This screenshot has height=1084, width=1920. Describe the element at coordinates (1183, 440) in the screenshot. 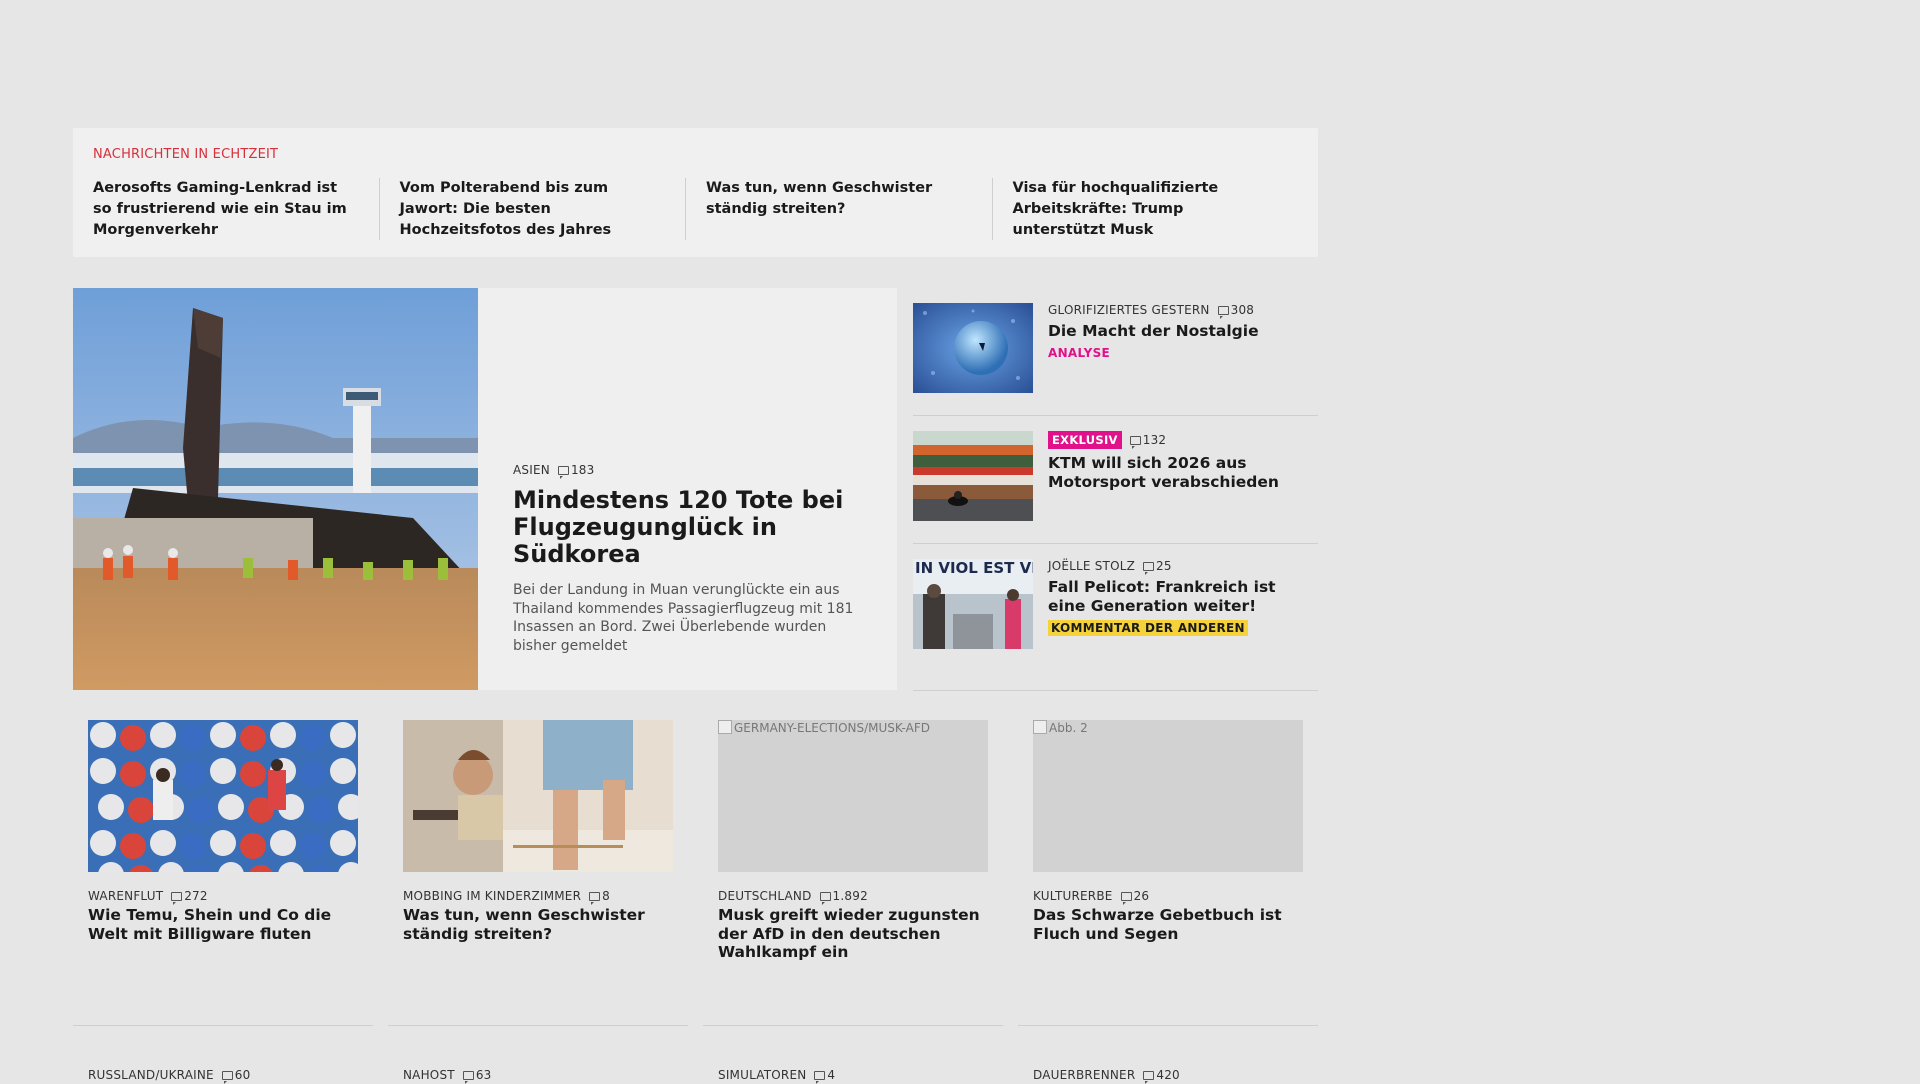

I see `side-meta: EXKLUSIV 132` at that location.